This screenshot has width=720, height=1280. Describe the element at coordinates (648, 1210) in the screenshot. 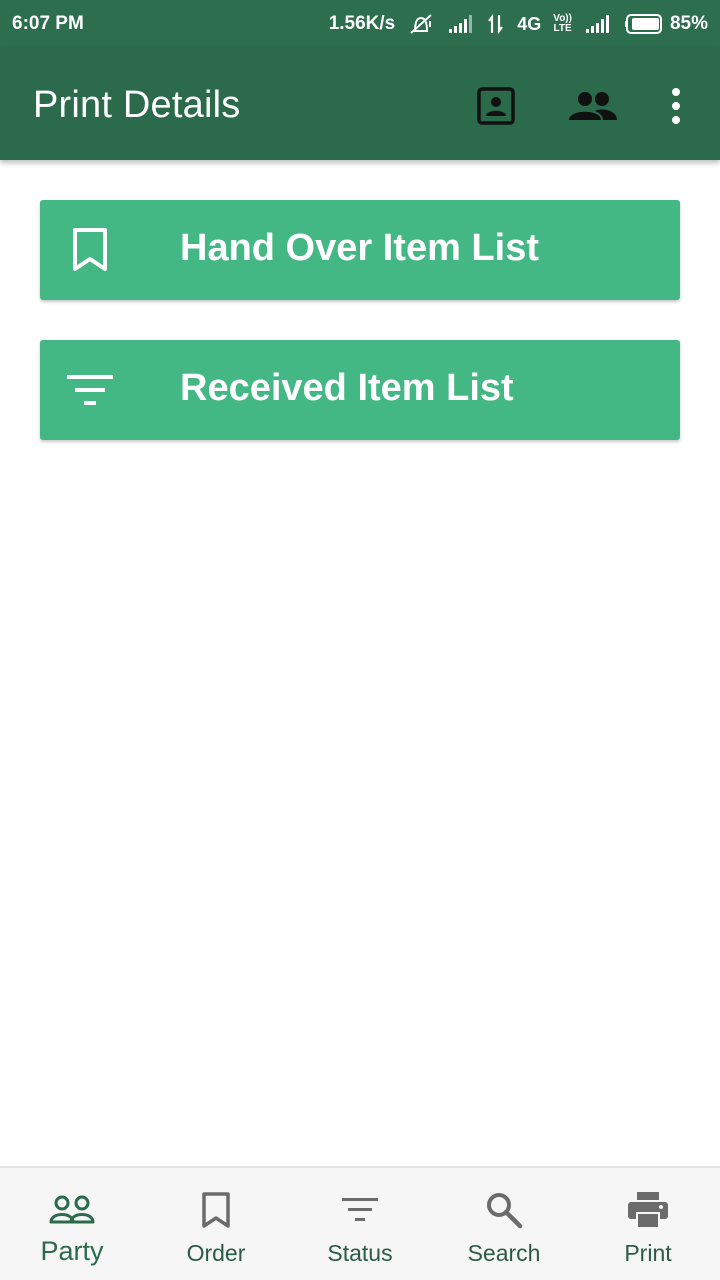

I see `printer-icon` at that location.